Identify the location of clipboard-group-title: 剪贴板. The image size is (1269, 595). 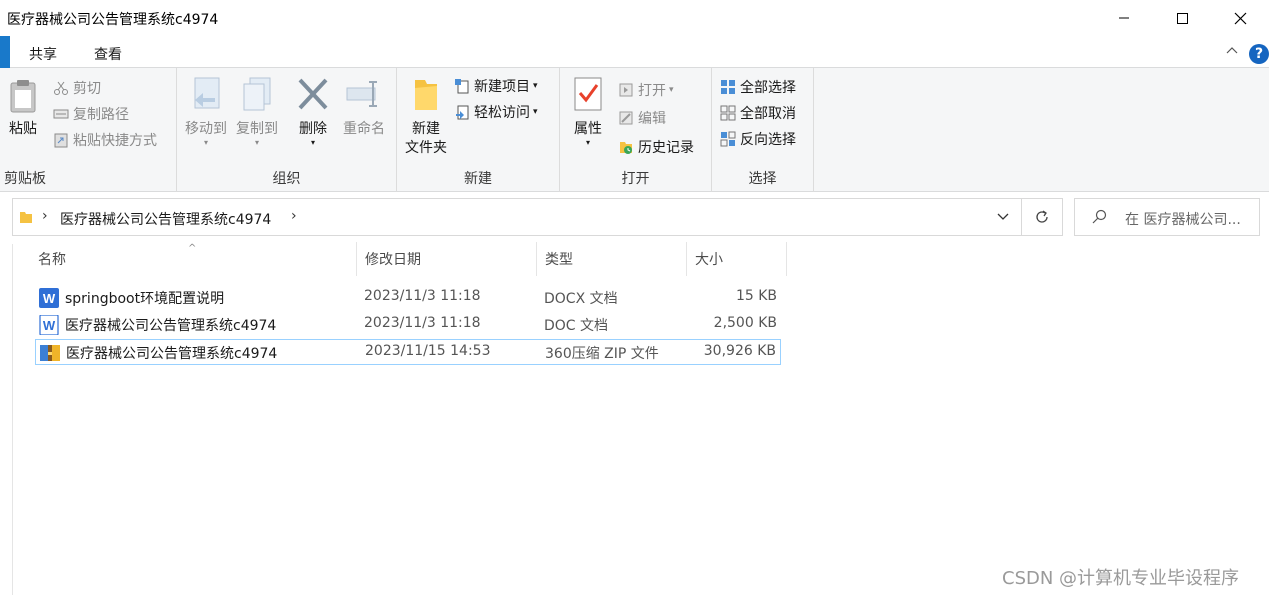
(25, 179).